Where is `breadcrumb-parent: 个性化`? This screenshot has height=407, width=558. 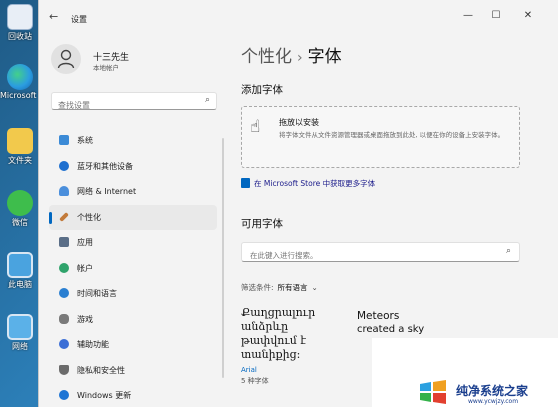
breadcrumb-parent: 个性化 is located at coordinates (266, 57).